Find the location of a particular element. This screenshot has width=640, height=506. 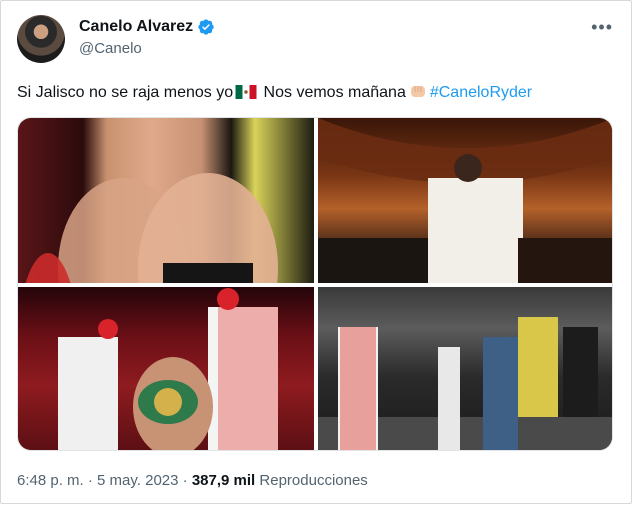

tweet-time: 6:48 p. m. is located at coordinates (50, 480).